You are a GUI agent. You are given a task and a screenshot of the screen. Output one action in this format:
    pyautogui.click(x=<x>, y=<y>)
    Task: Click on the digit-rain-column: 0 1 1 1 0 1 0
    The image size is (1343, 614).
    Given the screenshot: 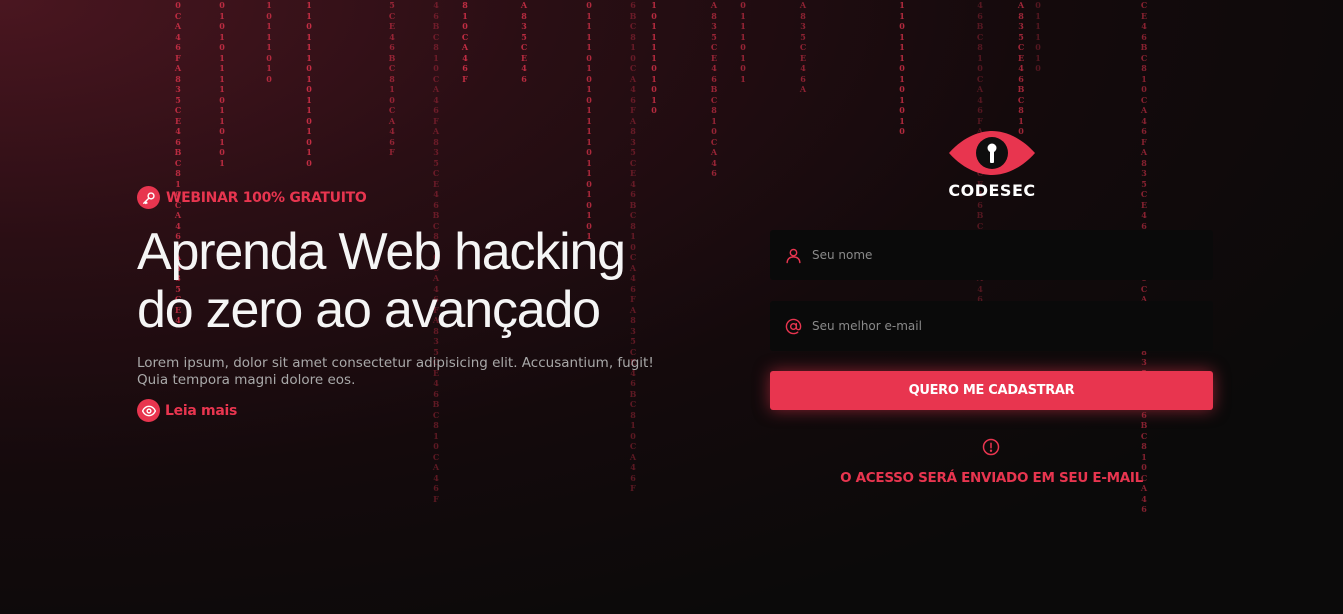 What is the action you would take?
    pyautogui.click(x=1038, y=36)
    